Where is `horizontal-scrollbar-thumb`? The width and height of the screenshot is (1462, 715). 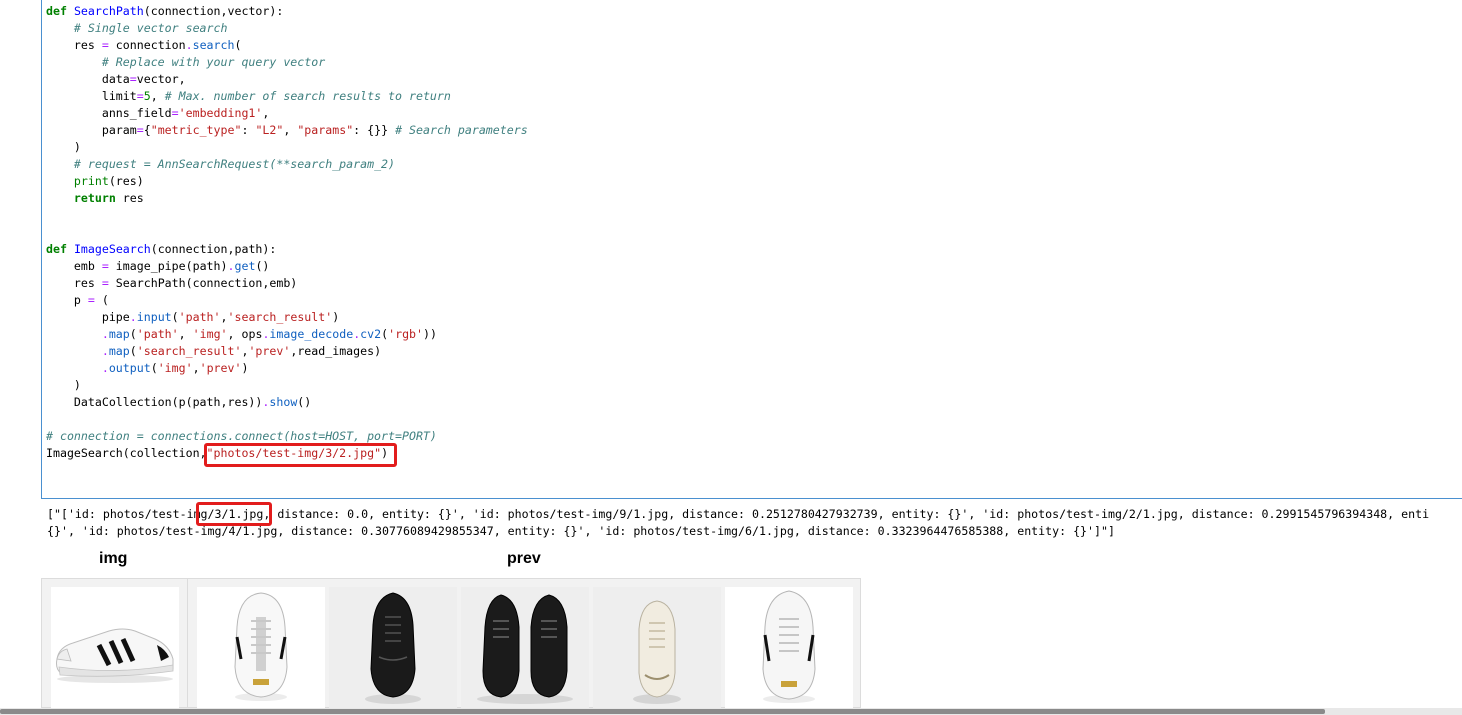
horizontal-scrollbar-thumb is located at coordinates (662, 711).